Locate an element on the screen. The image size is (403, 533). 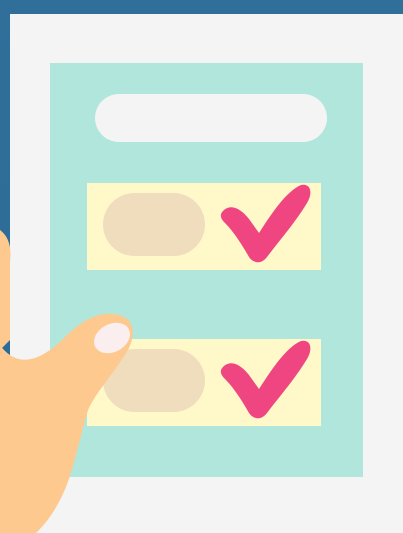
title-placeholder is located at coordinates (211, 118).